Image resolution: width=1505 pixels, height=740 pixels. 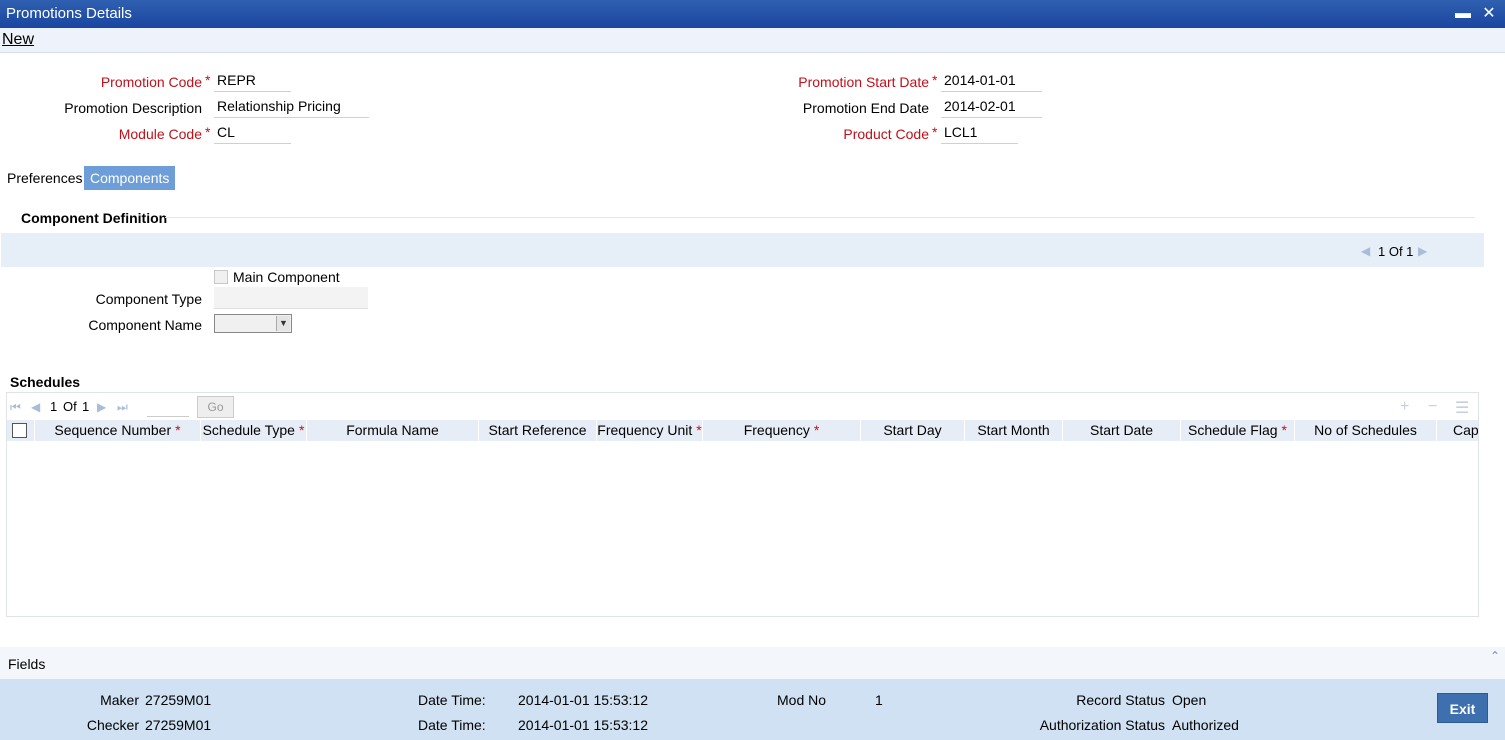 What do you see at coordinates (1463, 14) in the screenshot?
I see `minimize-icon: ▬` at bounding box center [1463, 14].